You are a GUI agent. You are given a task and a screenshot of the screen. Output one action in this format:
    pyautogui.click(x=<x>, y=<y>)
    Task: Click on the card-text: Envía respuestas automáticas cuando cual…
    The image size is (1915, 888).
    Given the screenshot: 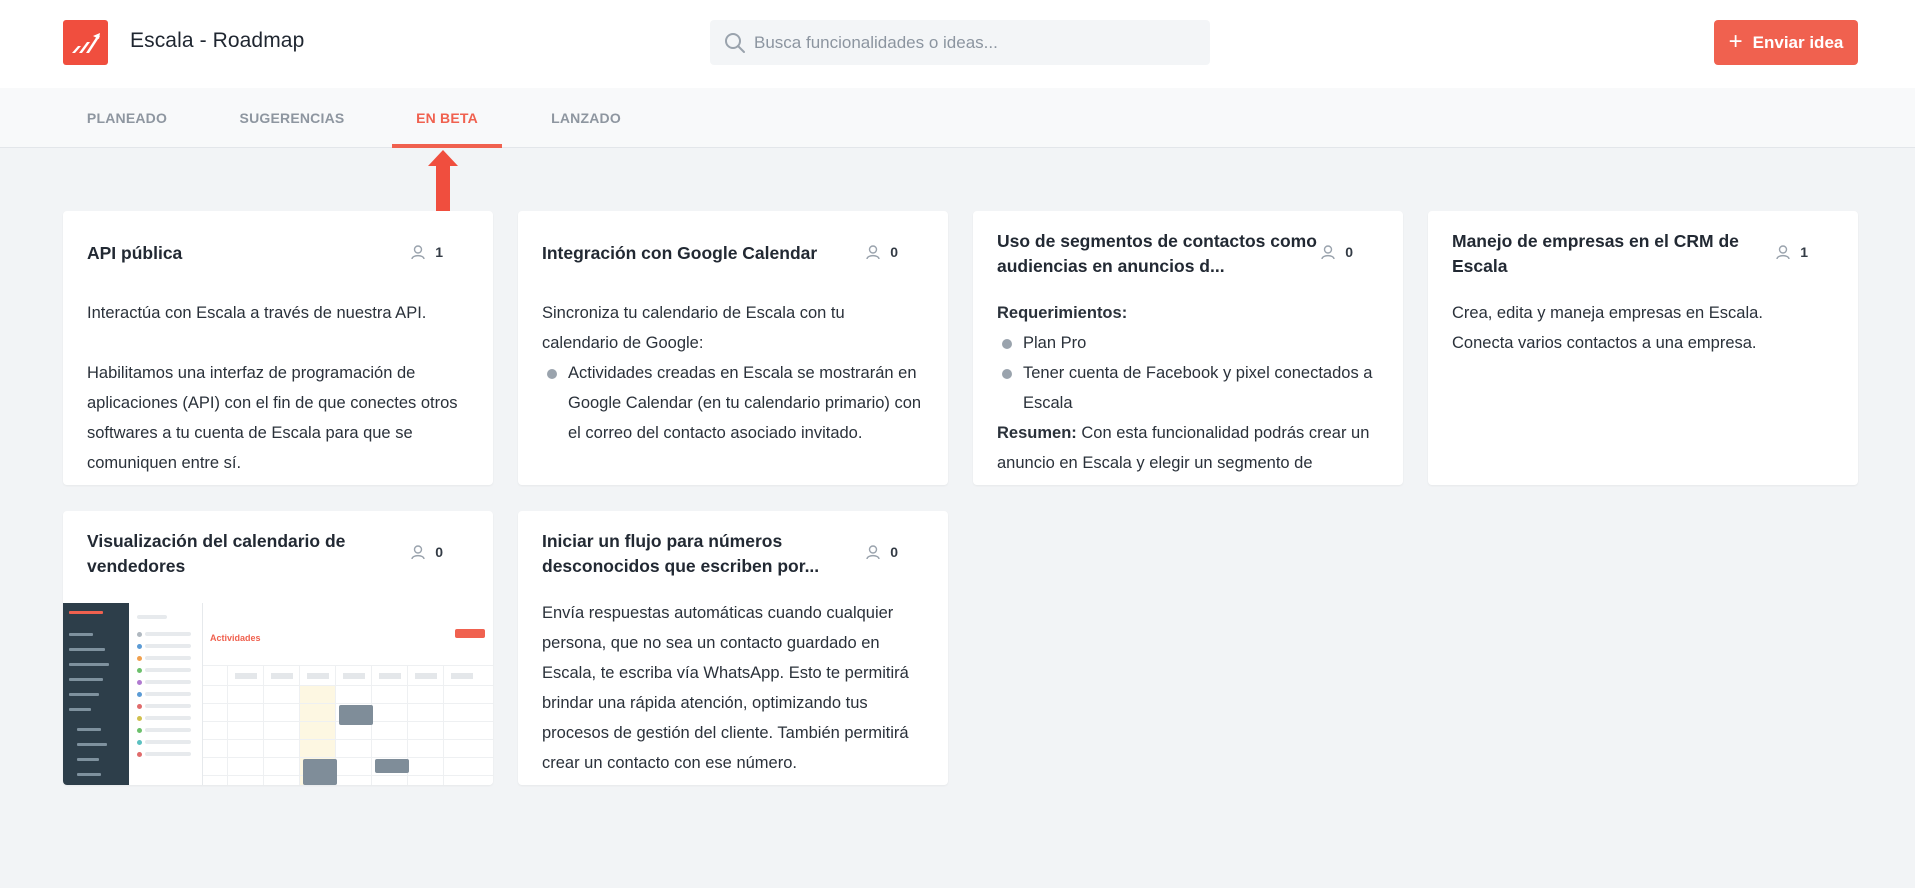 What is the action you would take?
    pyautogui.click(x=725, y=688)
    